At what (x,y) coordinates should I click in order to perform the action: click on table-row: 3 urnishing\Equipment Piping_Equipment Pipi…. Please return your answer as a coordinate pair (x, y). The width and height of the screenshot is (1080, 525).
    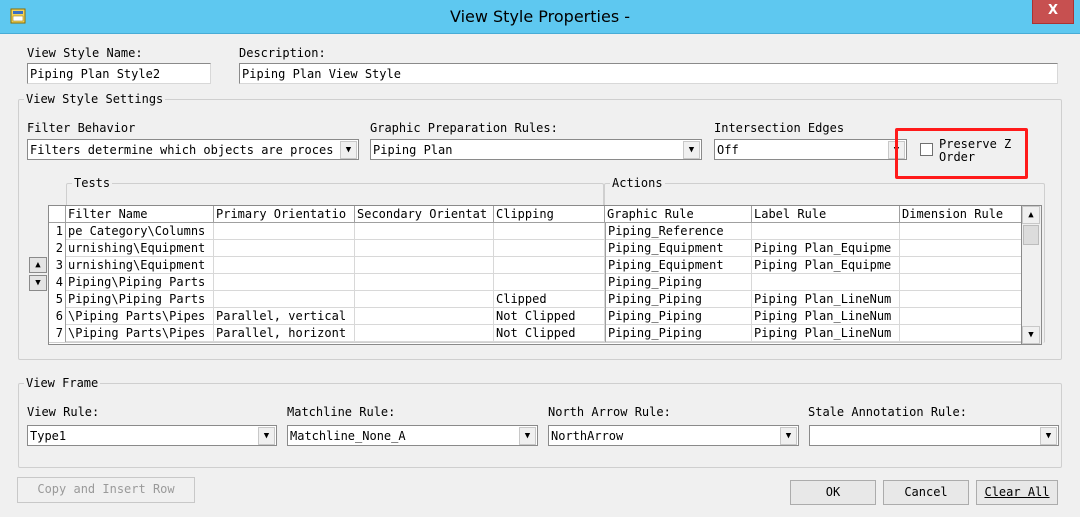
    Looking at the image, I should click on (535, 265).